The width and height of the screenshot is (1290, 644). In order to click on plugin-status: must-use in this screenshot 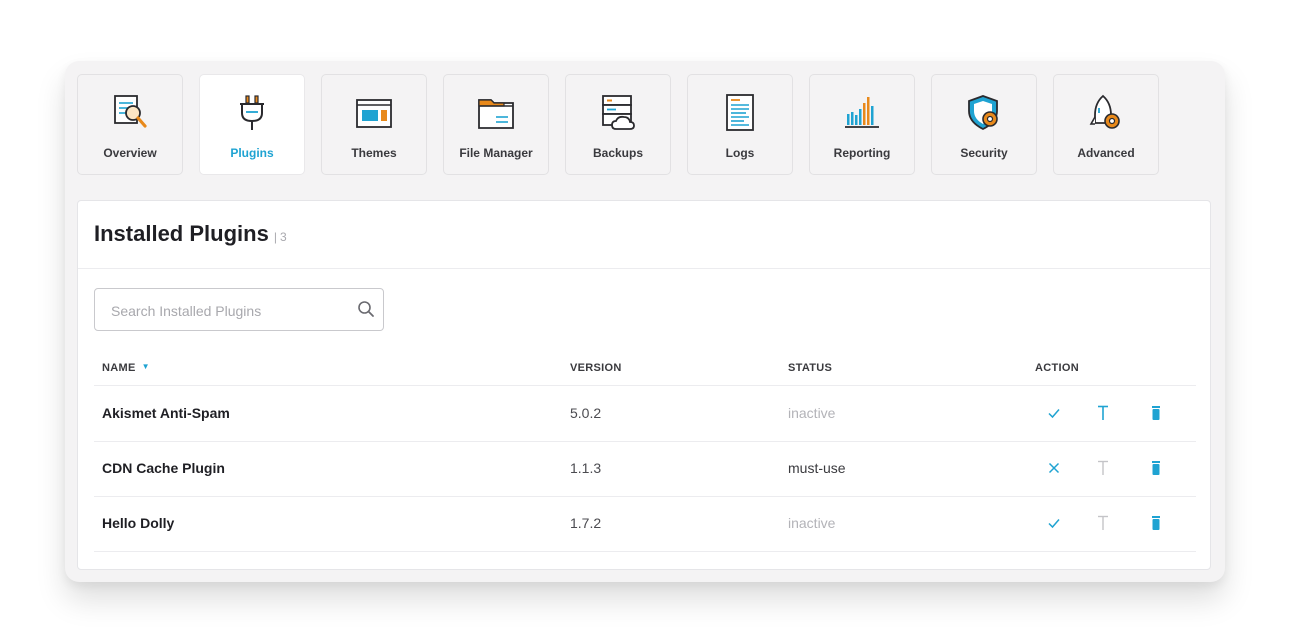, I will do `click(817, 468)`.